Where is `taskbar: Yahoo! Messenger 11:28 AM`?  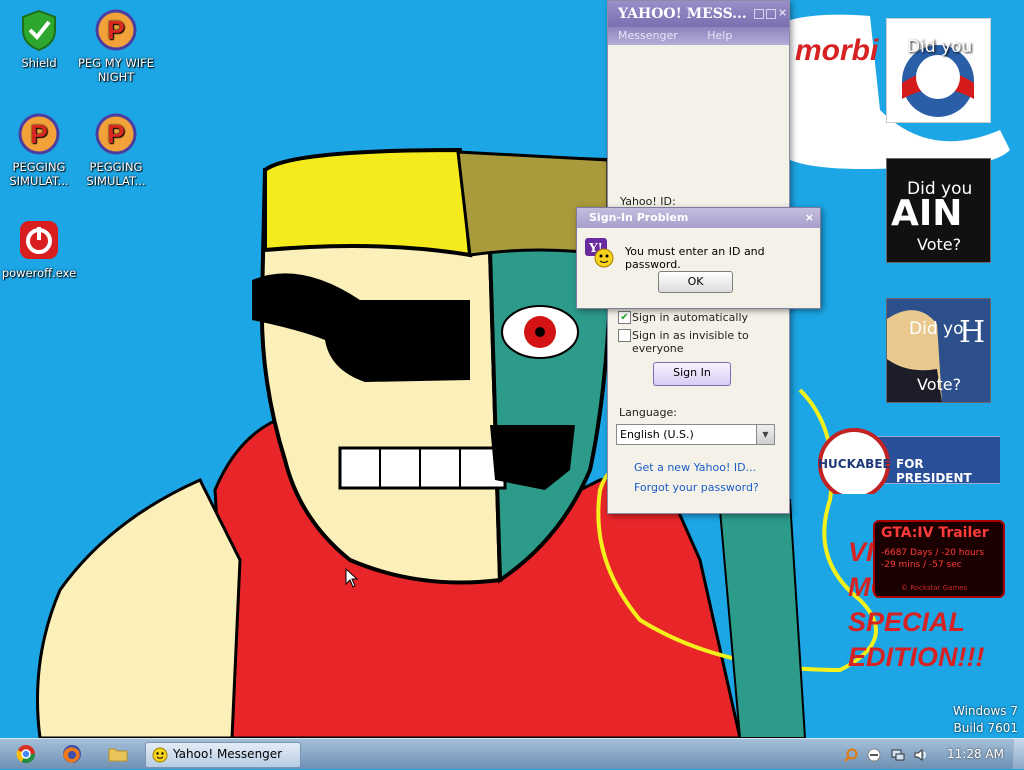
taskbar: Yahoo! Messenger 11:28 AM is located at coordinates (512, 753).